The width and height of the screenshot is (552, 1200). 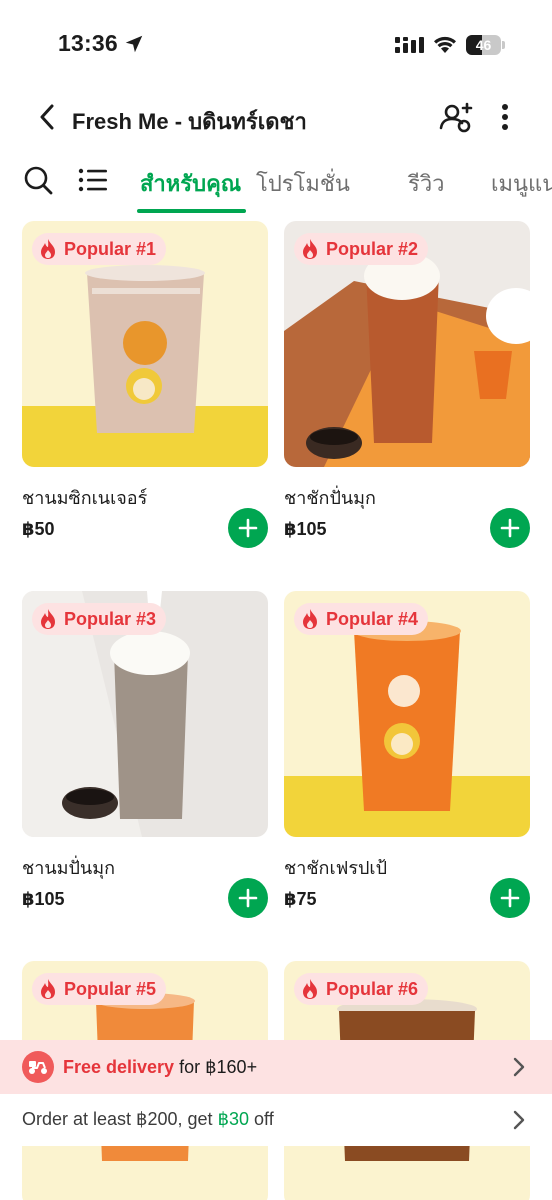 I want to click on free-delivery-text: Free delivery for ฿160+, so click(x=160, y=1067).